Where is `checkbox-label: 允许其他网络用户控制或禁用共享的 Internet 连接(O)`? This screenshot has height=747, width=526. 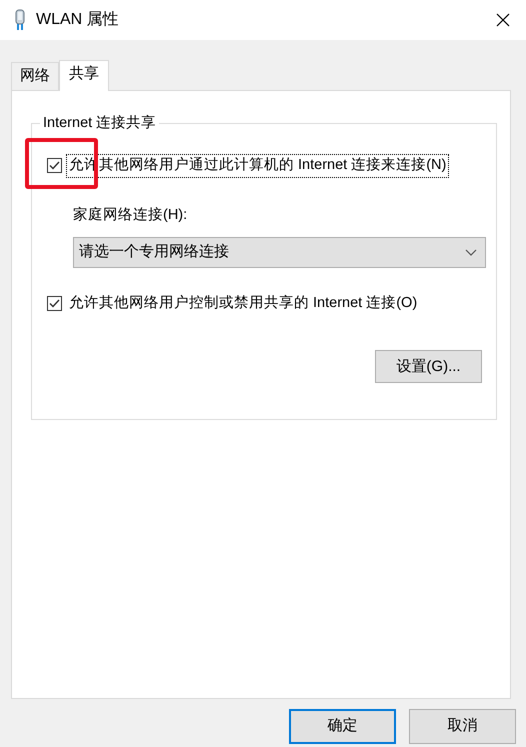
checkbox-label: 允许其他网络用户控制或禁用共享的 Internet 连接(O) is located at coordinates (243, 304).